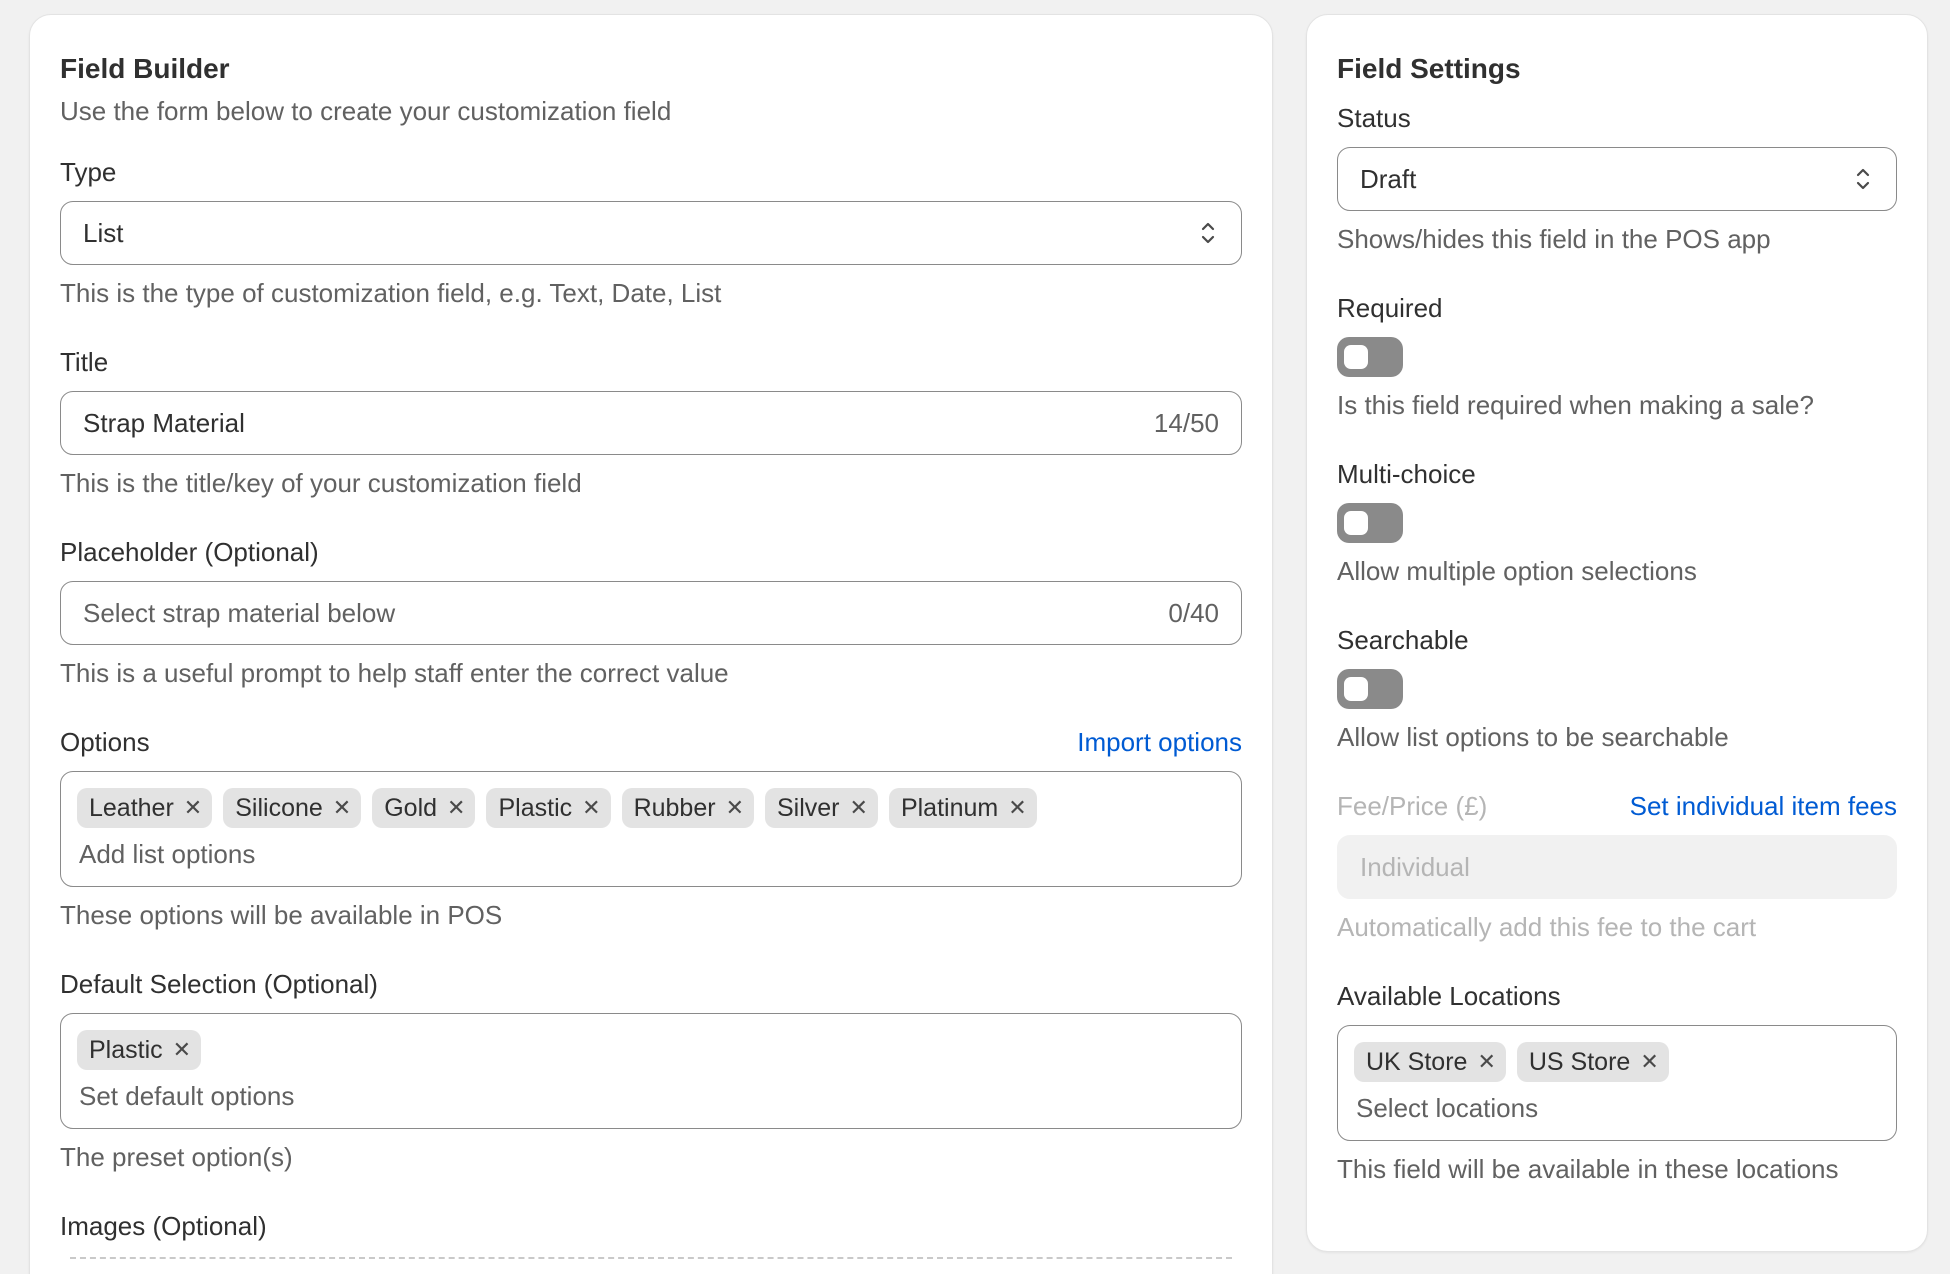 This screenshot has height=1274, width=1950. I want to click on placeholder-input: Select strap material below 0/40, so click(651, 613).